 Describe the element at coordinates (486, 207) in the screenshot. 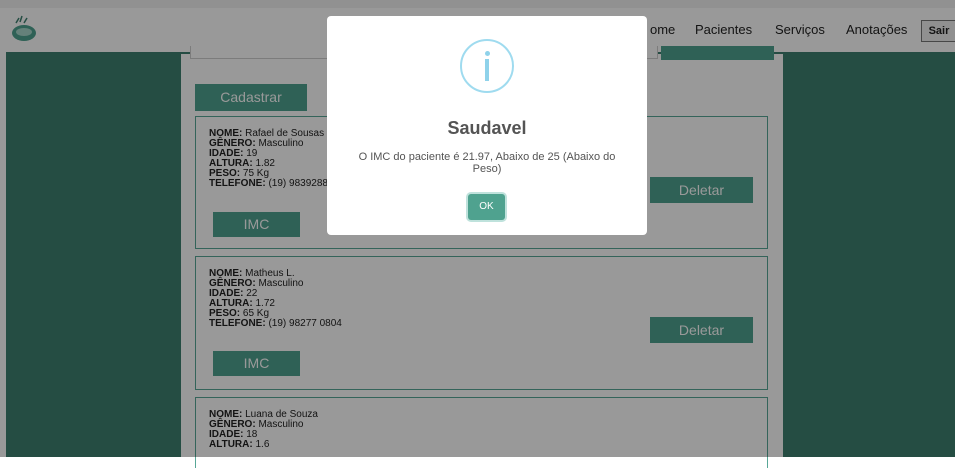

I see `ok-button: OK` at that location.